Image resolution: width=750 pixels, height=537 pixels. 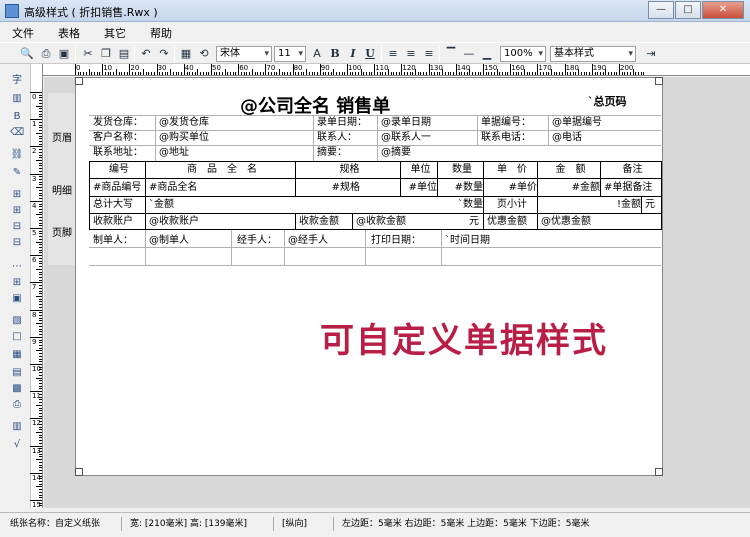 I want to click on label-discount-amount: 优惠金额, so click(x=505, y=221).